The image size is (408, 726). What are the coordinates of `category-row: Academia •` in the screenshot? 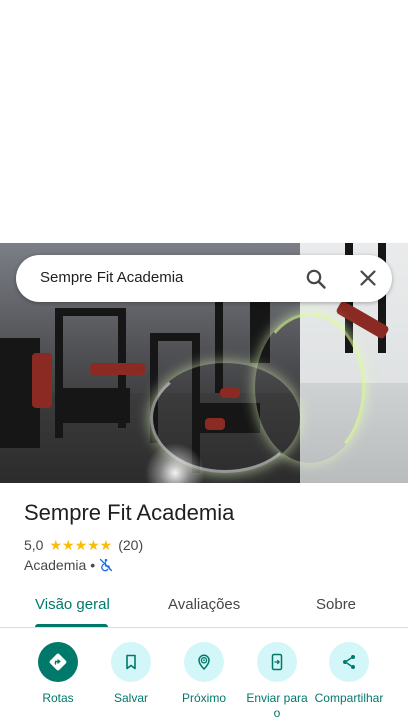 It's located at (68, 565).